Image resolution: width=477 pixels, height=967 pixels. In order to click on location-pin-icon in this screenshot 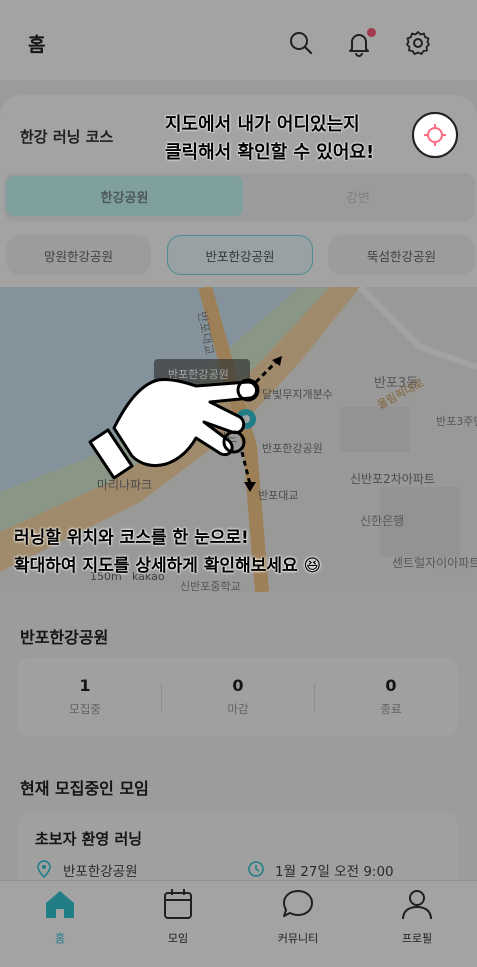, I will do `click(44, 871)`.